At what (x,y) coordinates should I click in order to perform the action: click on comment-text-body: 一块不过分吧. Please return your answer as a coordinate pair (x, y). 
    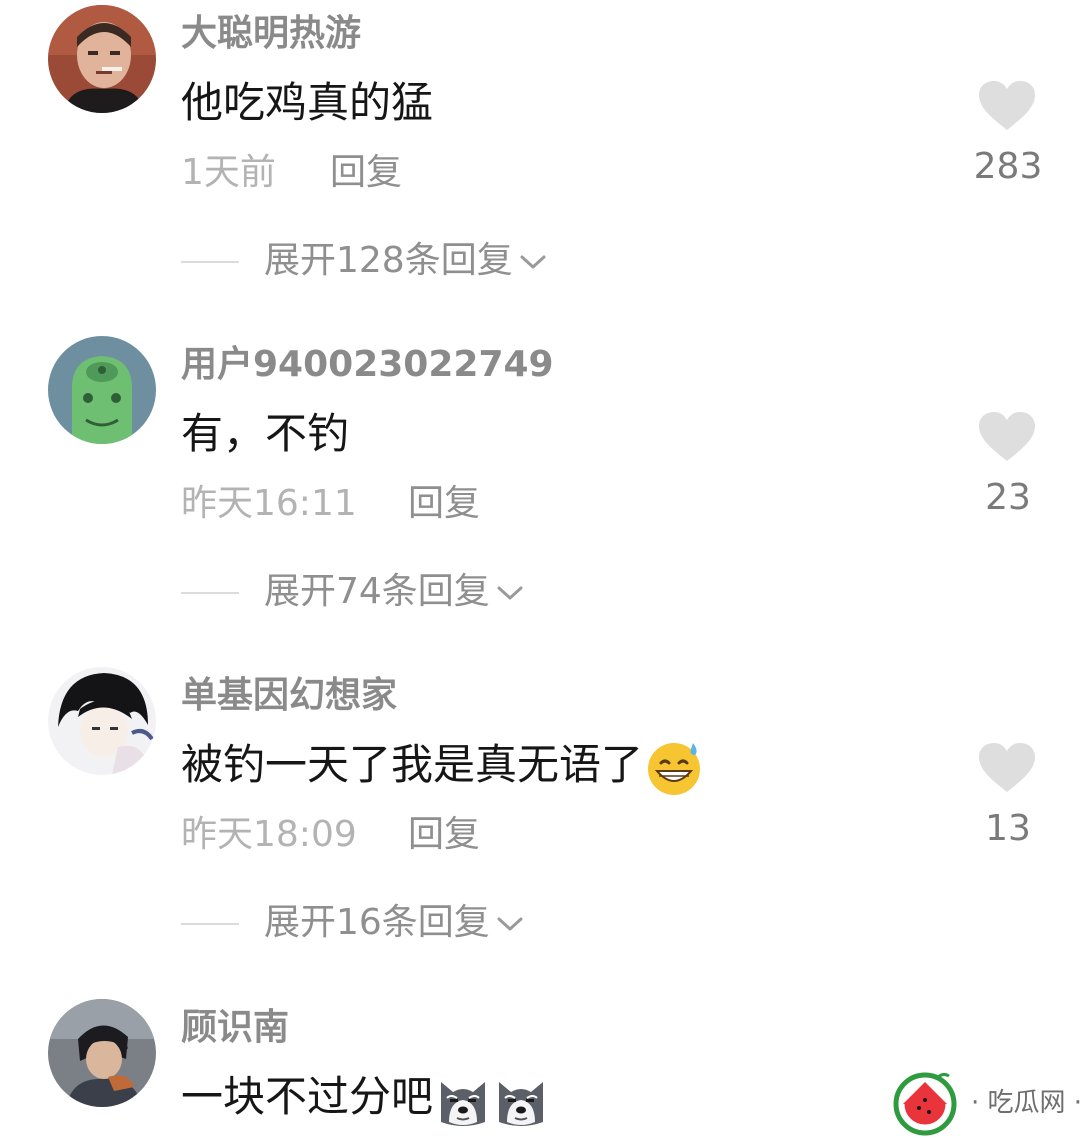
    Looking at the image, I should click on (307, 1096).